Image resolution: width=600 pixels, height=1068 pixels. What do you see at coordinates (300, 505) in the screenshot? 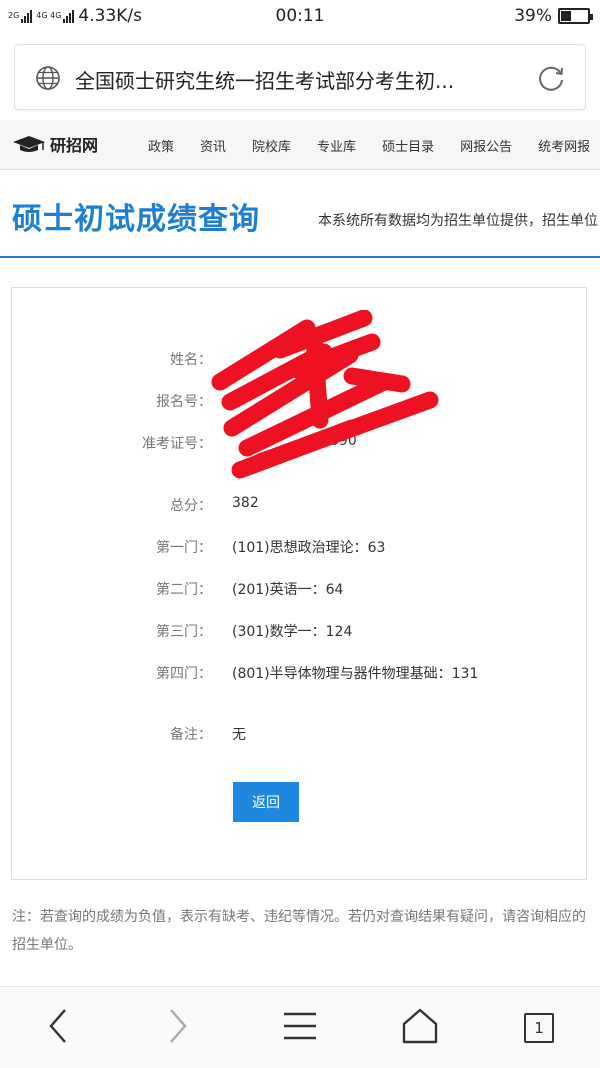
I see `row-total-score: 总分： 382` at bounding box center [300, 505].